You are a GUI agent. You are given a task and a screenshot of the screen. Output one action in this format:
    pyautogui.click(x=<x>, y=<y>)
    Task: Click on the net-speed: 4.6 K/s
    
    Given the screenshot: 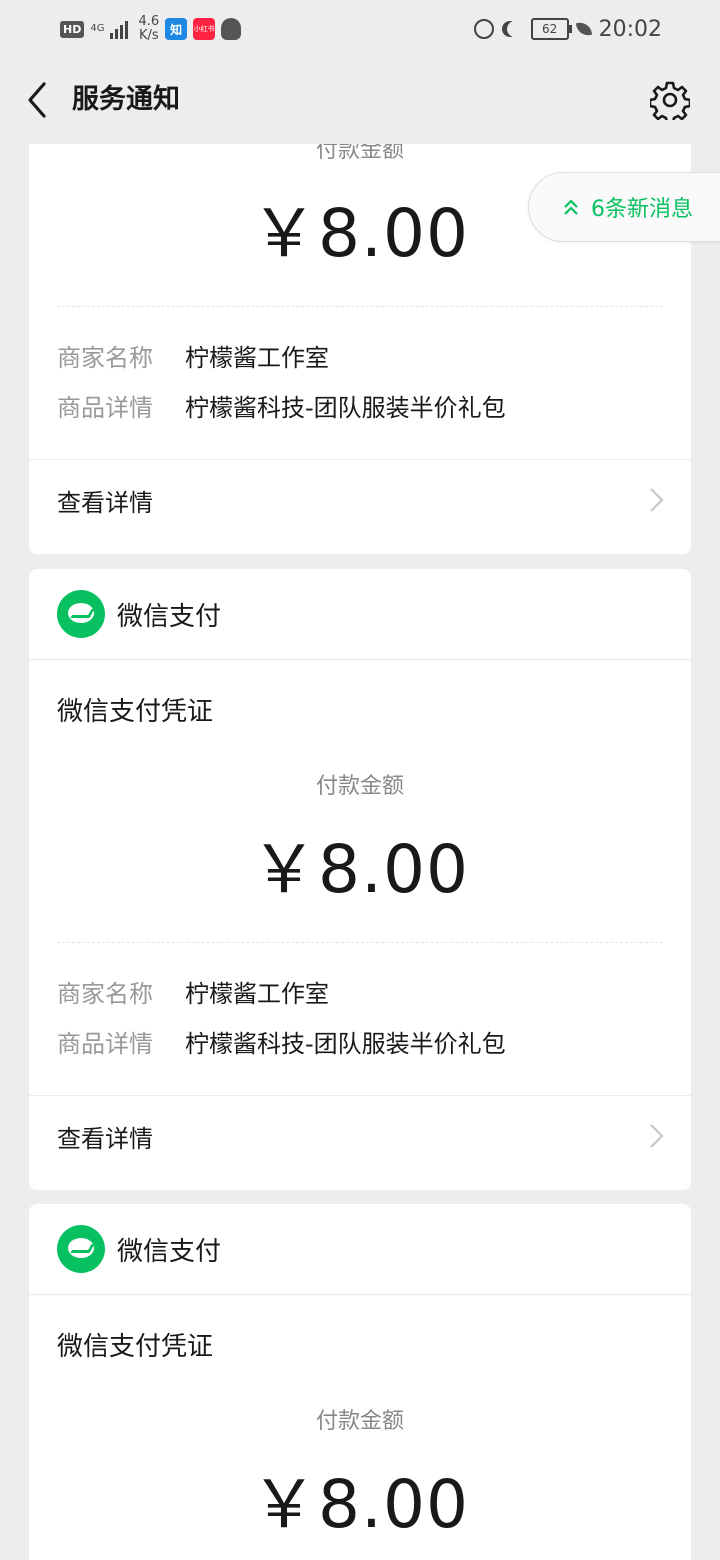 What is the action you would take?
    pyautogui.click(x=148, y=29)
    